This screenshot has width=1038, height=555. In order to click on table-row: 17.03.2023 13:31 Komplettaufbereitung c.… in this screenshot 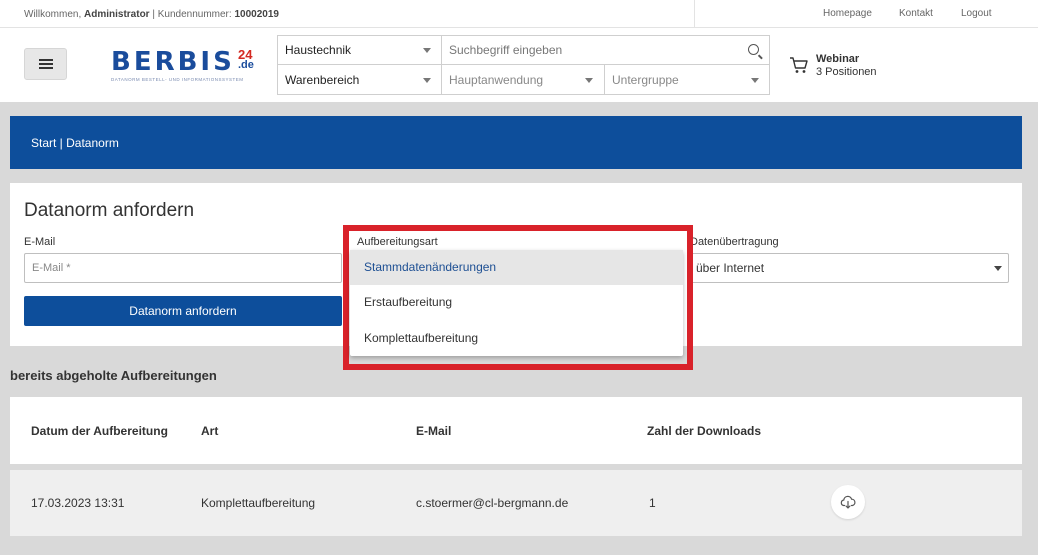, I will do `click(516, 503)`.